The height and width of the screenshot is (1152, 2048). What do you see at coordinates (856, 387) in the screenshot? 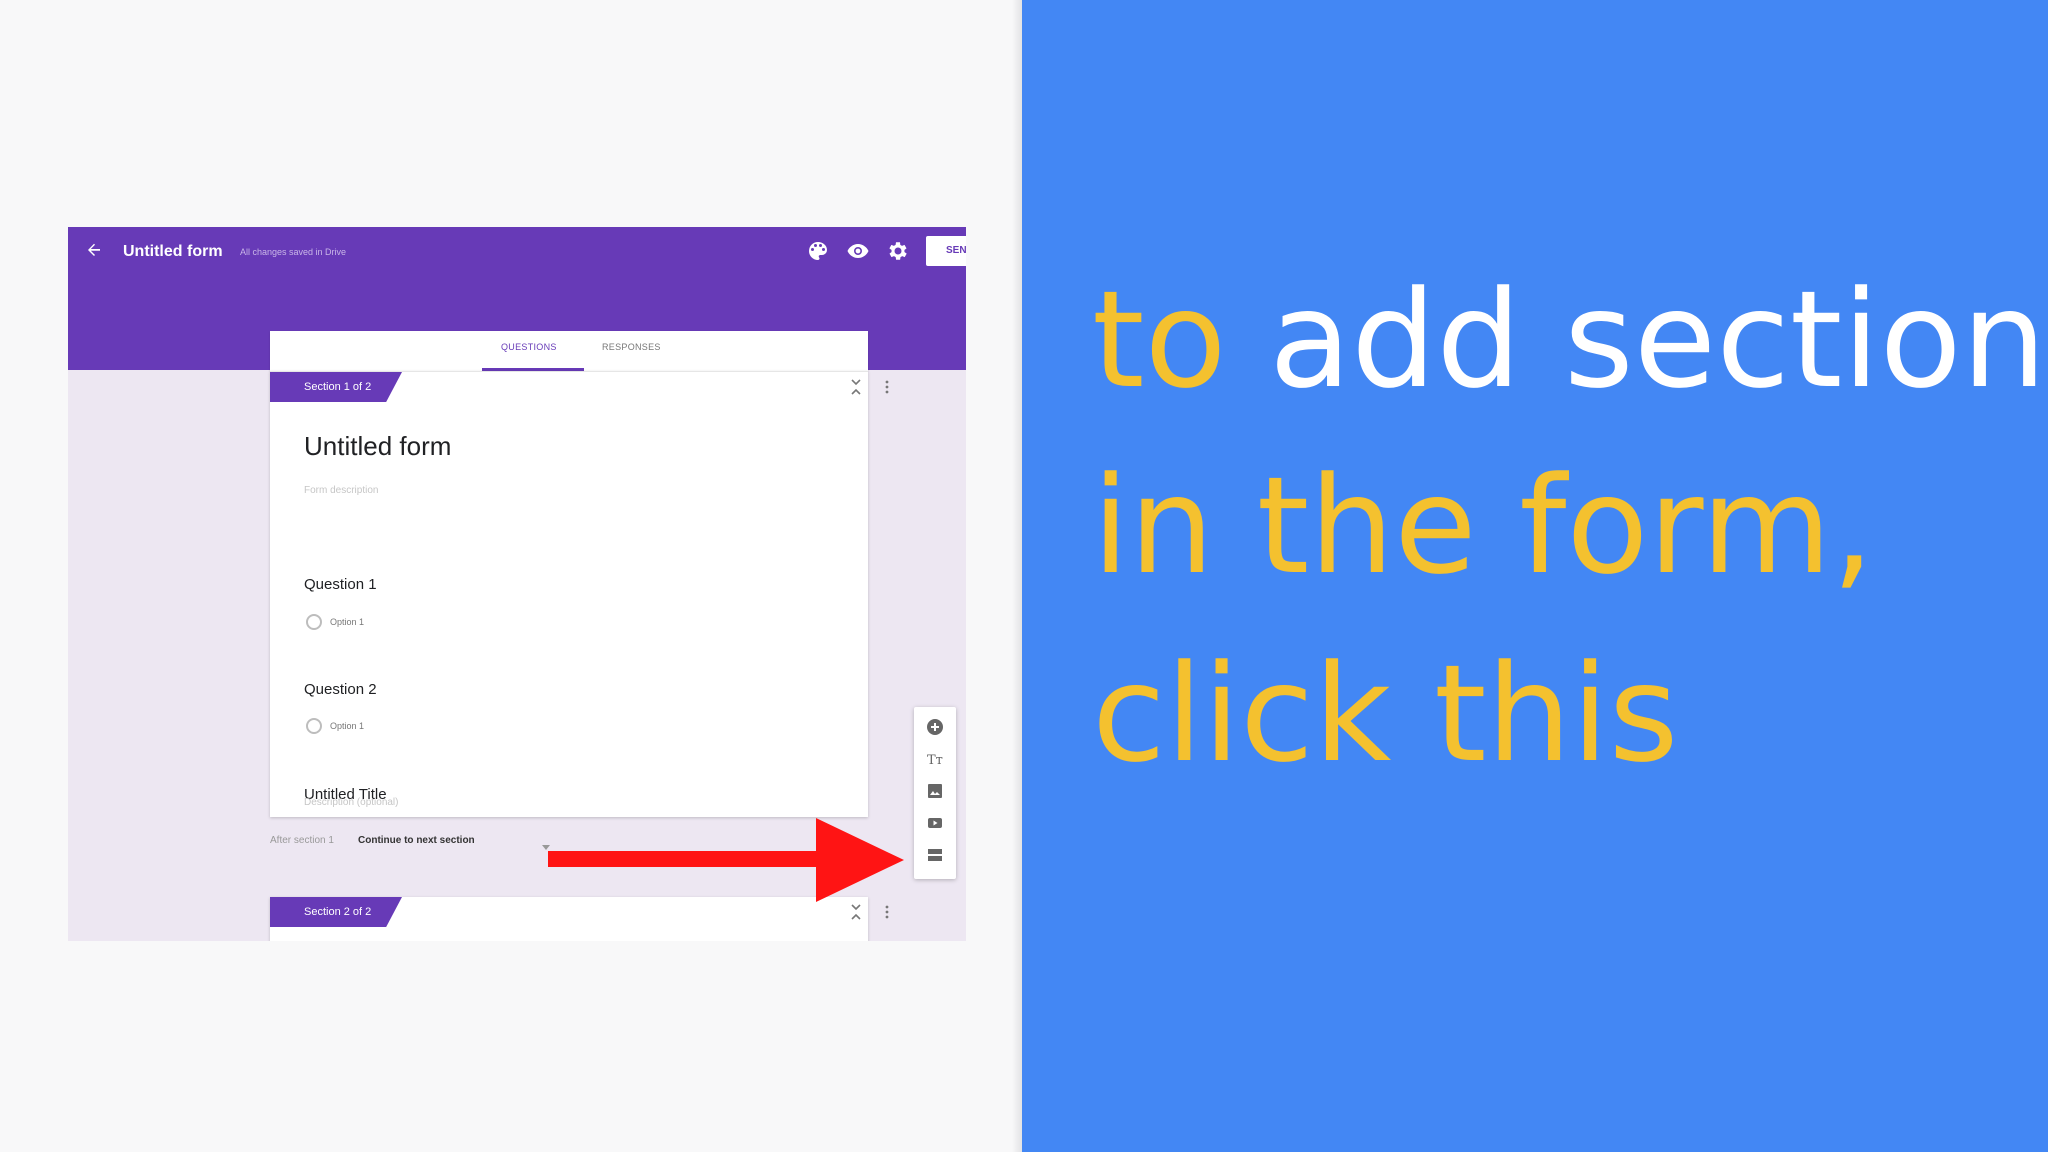
I see `collapse-section-icon` at bounding box center [856, 387].